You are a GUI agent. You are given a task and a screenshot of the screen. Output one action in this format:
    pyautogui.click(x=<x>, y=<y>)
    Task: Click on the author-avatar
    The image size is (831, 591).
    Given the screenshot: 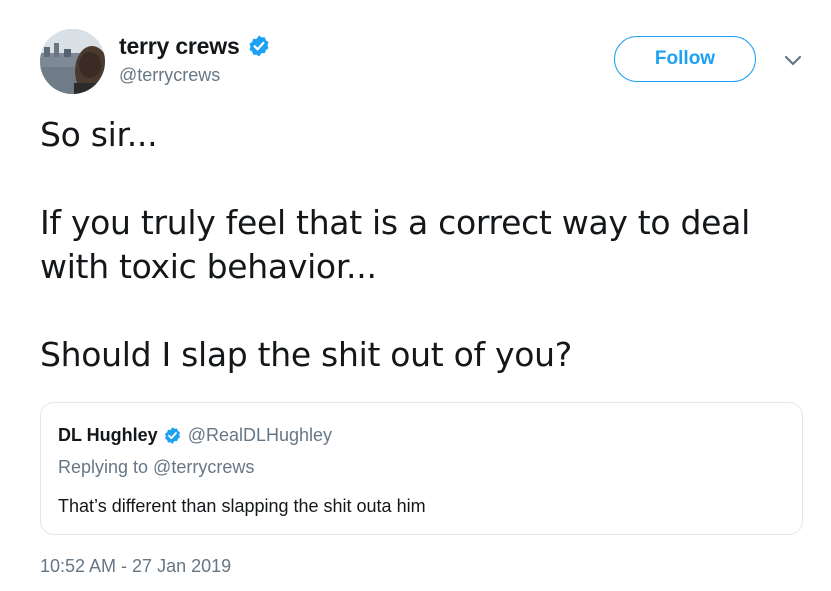 What is the action you would take?
    pyautogui.click(x=72, y=61)
    